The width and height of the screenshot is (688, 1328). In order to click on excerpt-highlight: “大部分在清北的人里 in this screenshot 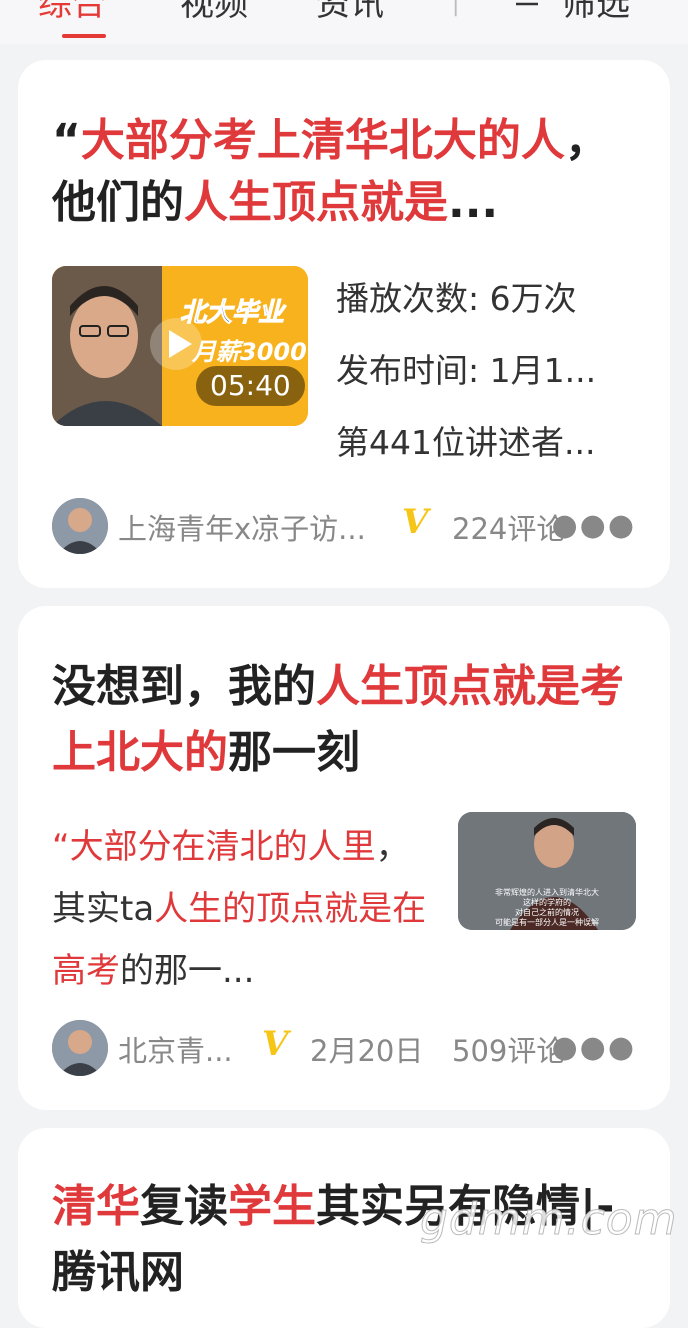, I will do `click(214, 847)`.